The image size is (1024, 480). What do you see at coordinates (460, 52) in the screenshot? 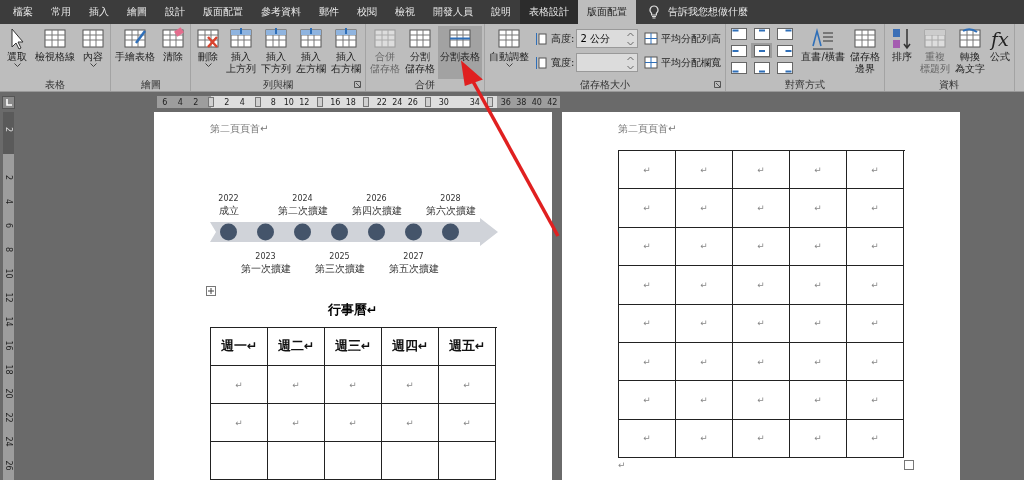
I see `ribbon-button: 分割表格` at bounding box center [460, 52].